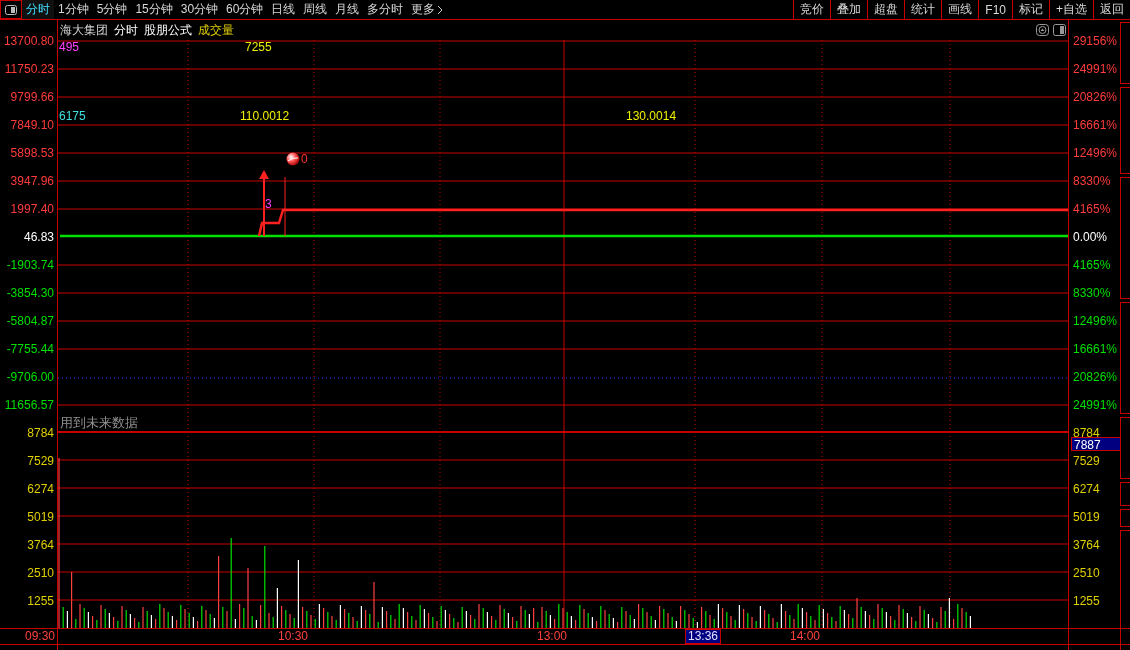  What do you see at coordinates (32, 125) in the screenshot?
I see `price-axis-label: 7849.10` at bounding box center [32, 125].